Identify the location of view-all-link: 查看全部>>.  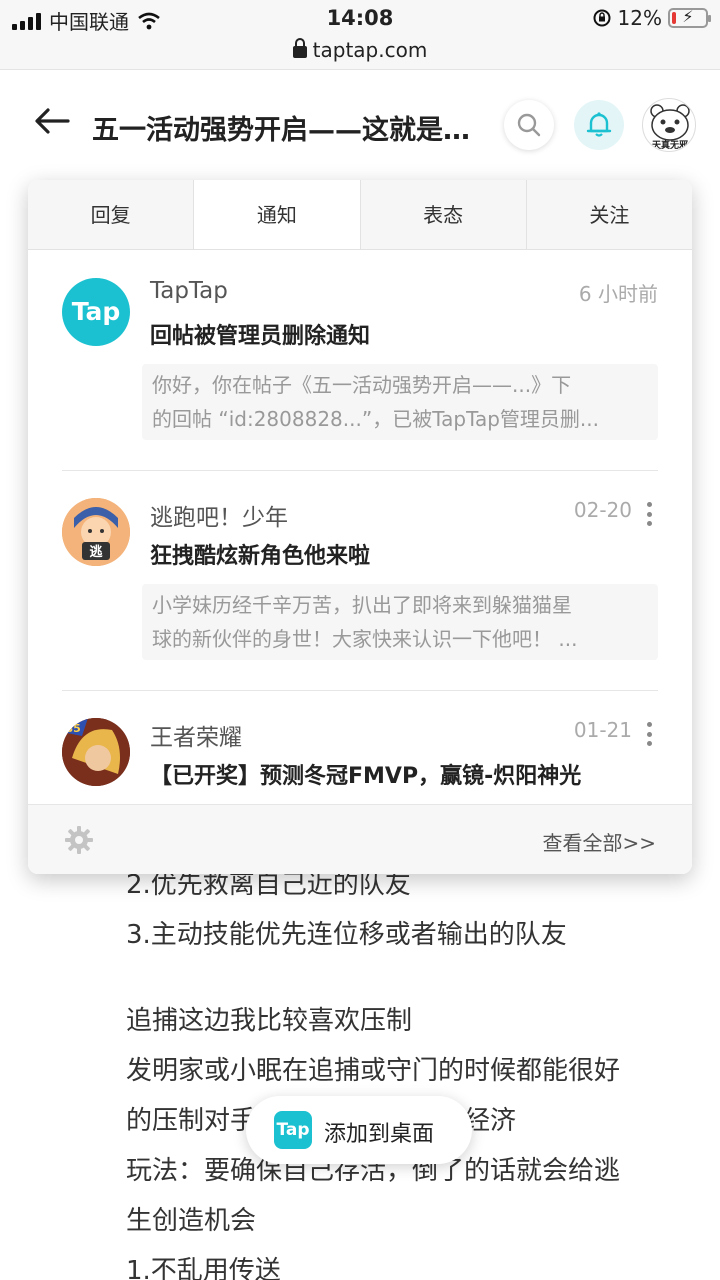
(599, 841).